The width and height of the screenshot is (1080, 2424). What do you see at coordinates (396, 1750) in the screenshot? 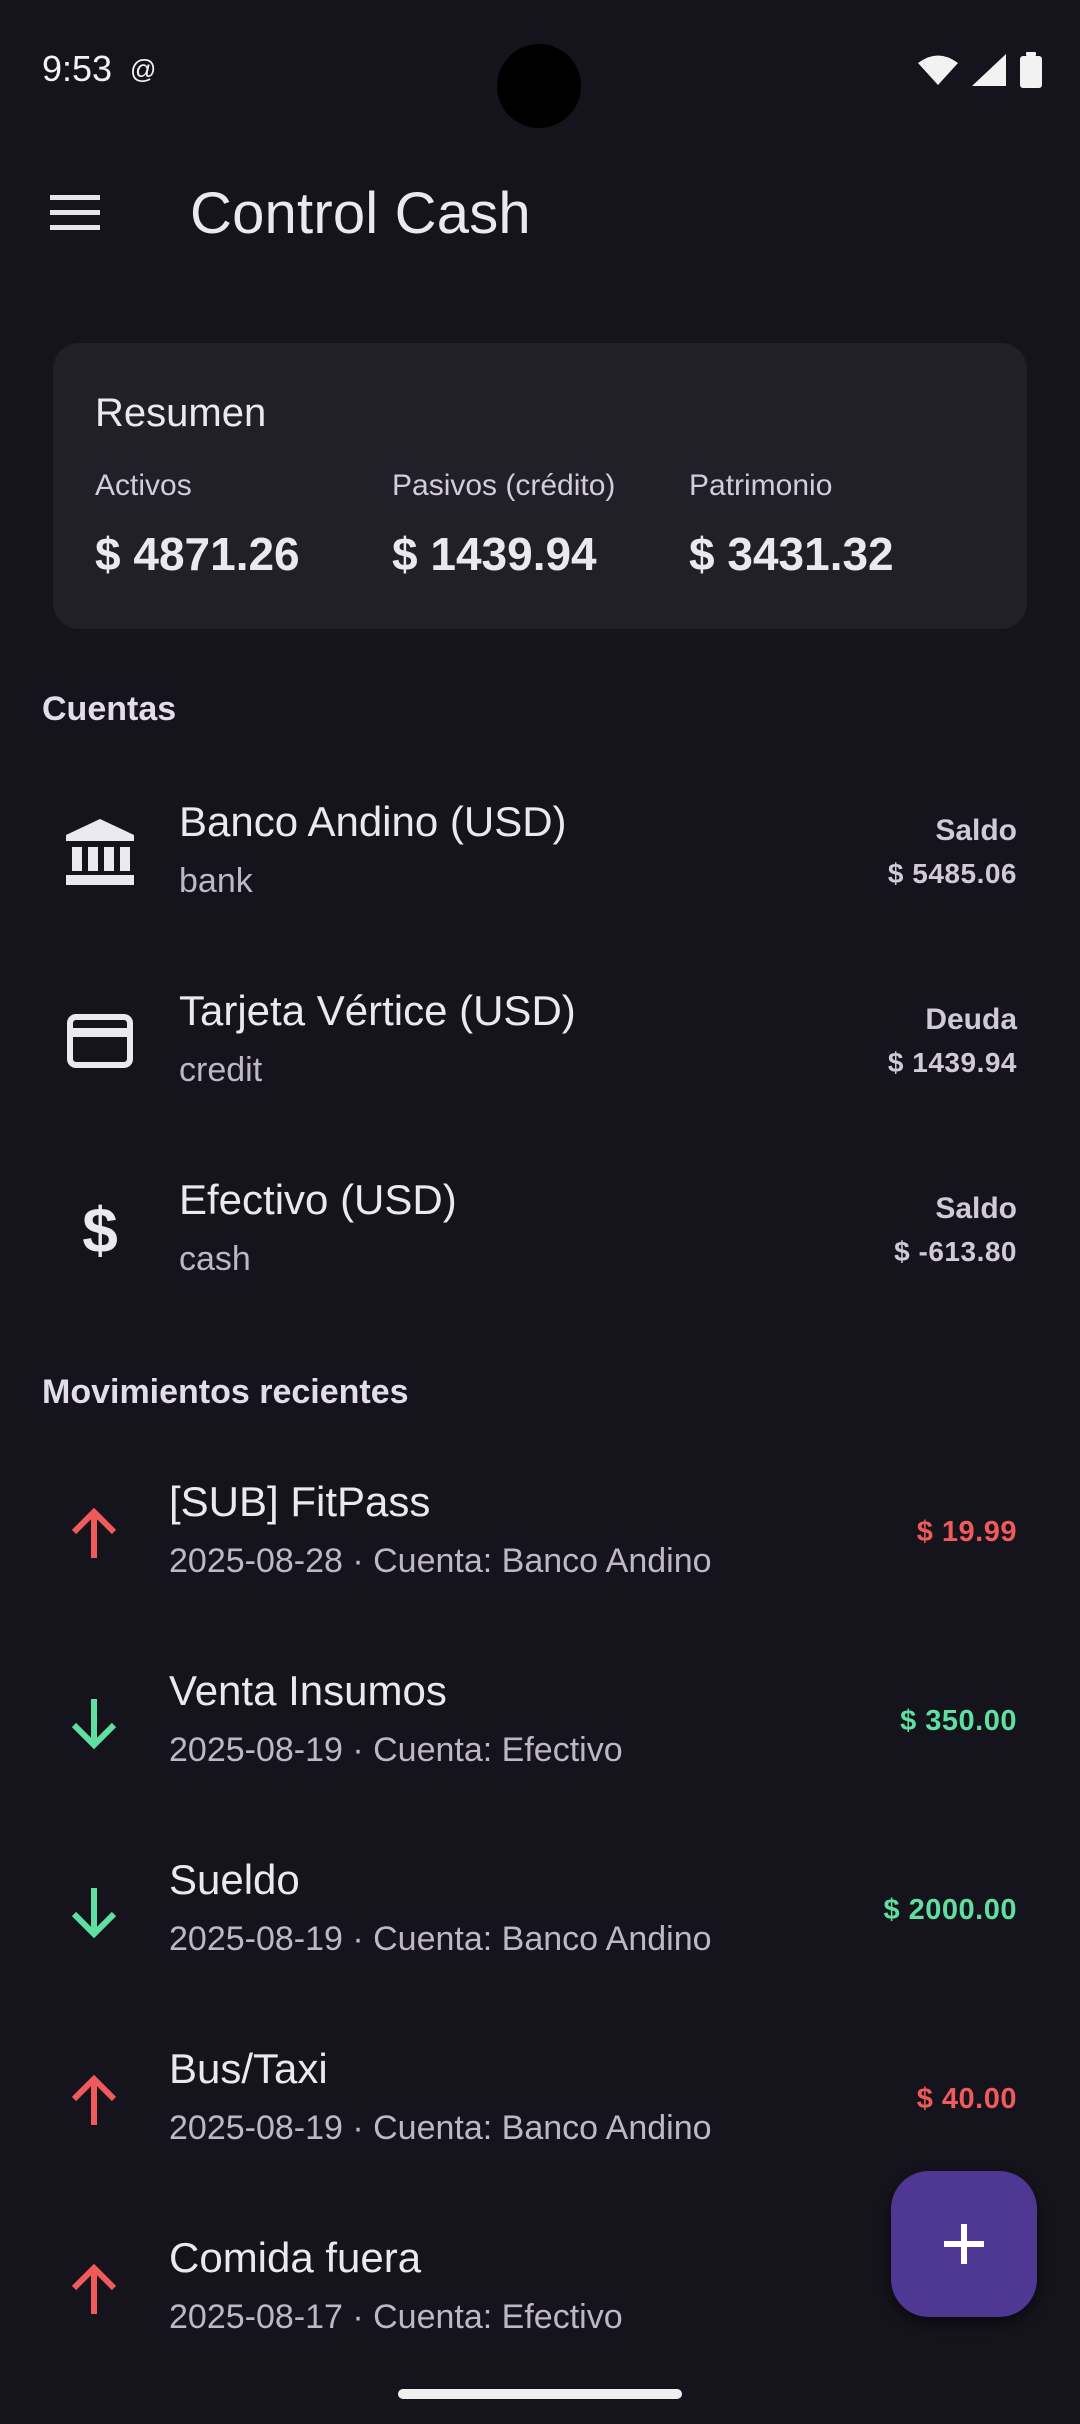
I see `movement-subtitle: 2025-08-19 · Cuenta: Efectivo` at bounding box center [396, 1750].